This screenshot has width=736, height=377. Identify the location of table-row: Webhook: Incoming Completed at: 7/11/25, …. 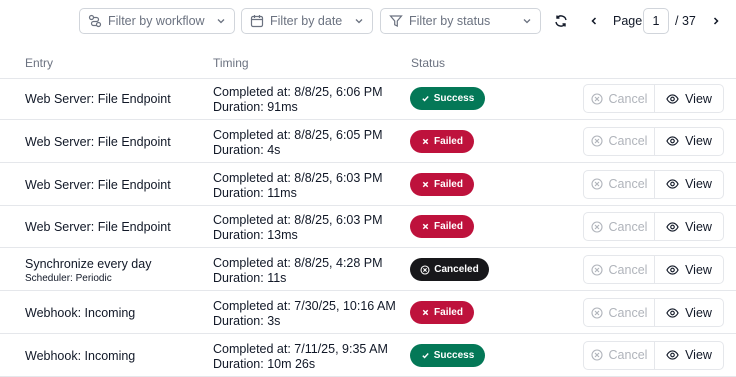
(368, 356).